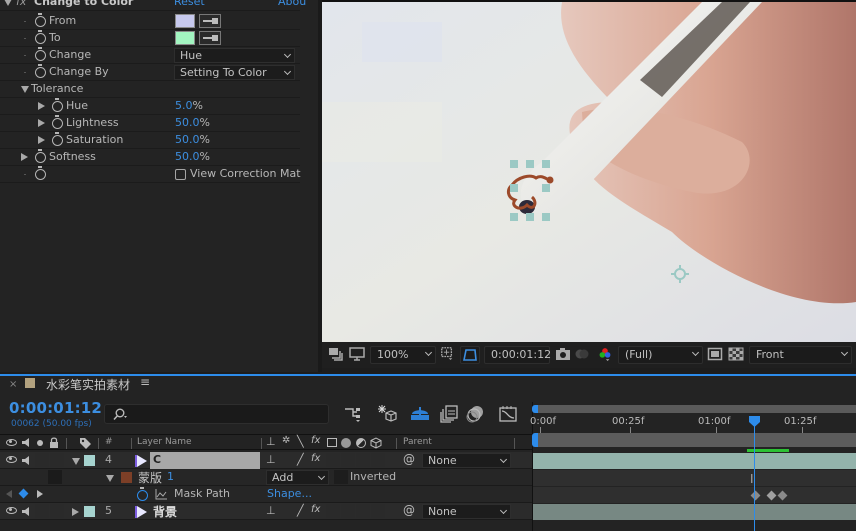  What do you see at coordinates (185, 21) in the screenshot?
I see `from-color-swatch` at bounding box center [185, 21].